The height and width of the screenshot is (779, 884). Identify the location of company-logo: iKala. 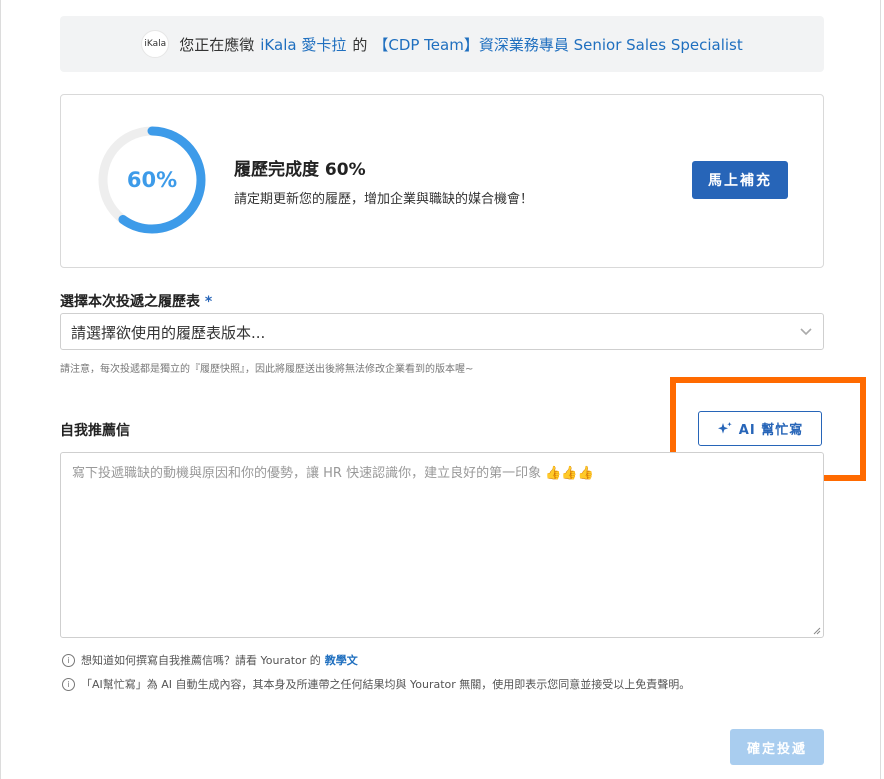
(155, 44).